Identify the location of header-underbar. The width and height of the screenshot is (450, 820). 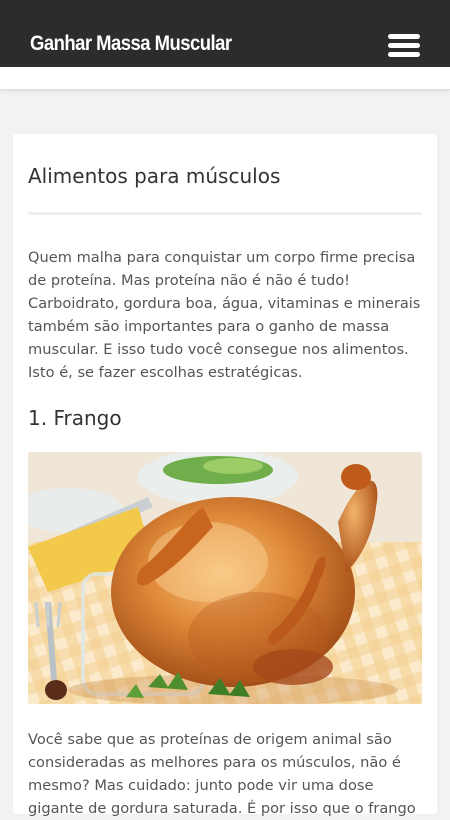
(225, 78).